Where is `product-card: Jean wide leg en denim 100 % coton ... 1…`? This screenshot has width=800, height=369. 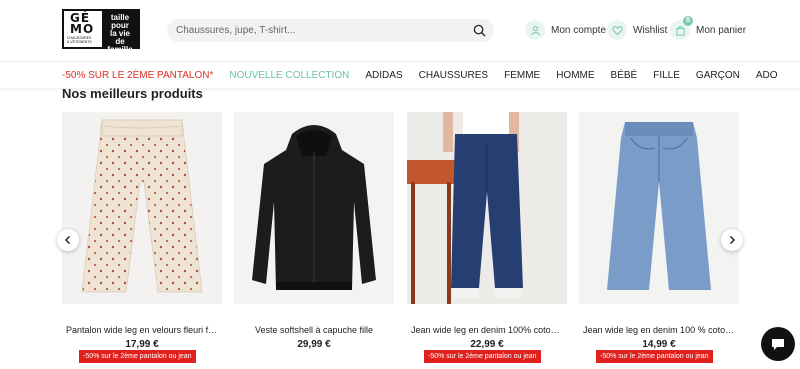
product-card: Jean wide leg en denim 100 % coton ... 1… is located at coordinates (659, 237).